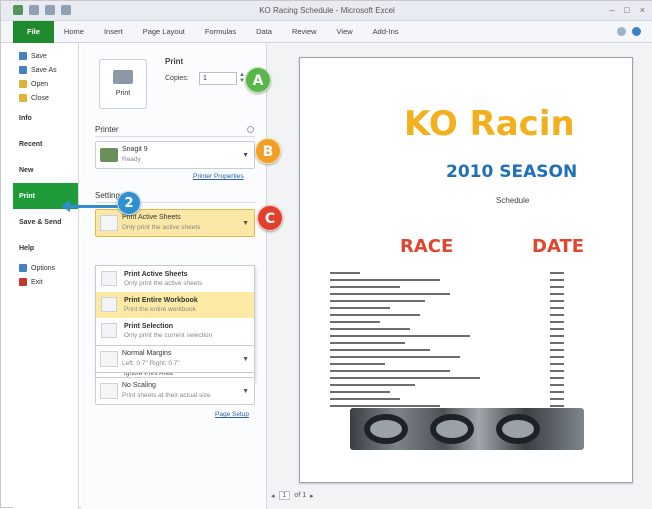 This screenshot has height=509, width=652. Describe the element at coordinates (518, 429) in the screenshot. I see `tire-graphic` at that location.